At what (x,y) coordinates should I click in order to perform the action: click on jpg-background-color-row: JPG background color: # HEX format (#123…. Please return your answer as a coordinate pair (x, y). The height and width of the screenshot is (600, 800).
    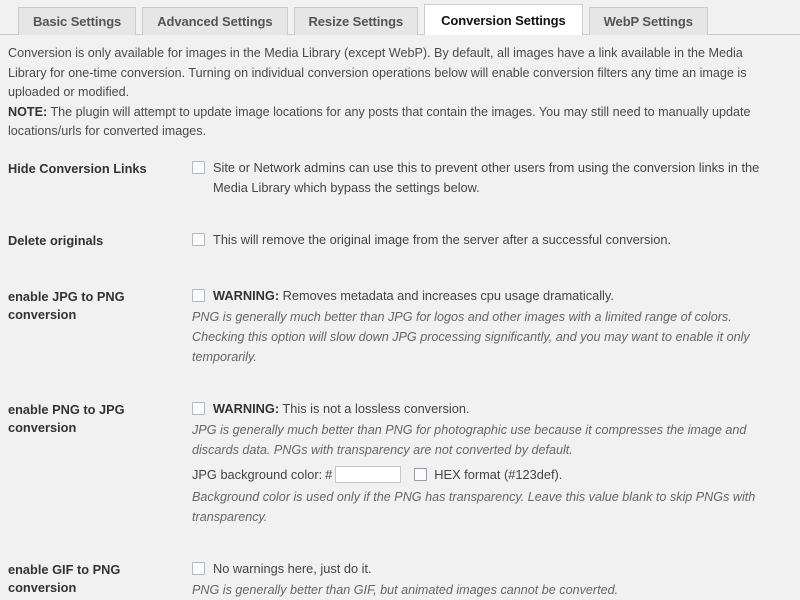
    Looking at the image, I should click on (489, 474).